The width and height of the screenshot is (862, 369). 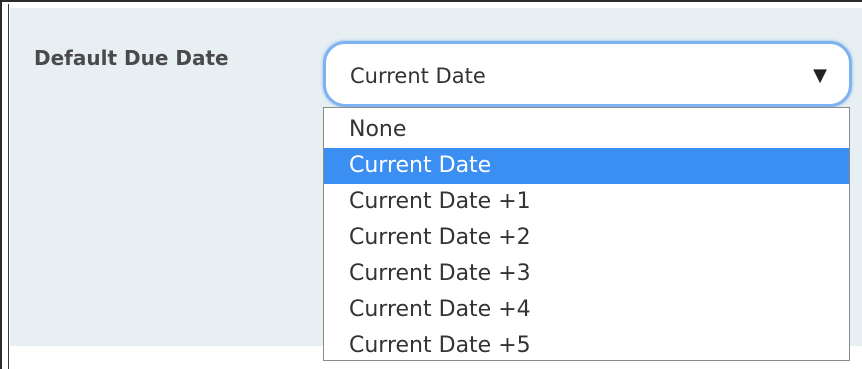 I want to click on option-none: None, so click(x=586, y=130).